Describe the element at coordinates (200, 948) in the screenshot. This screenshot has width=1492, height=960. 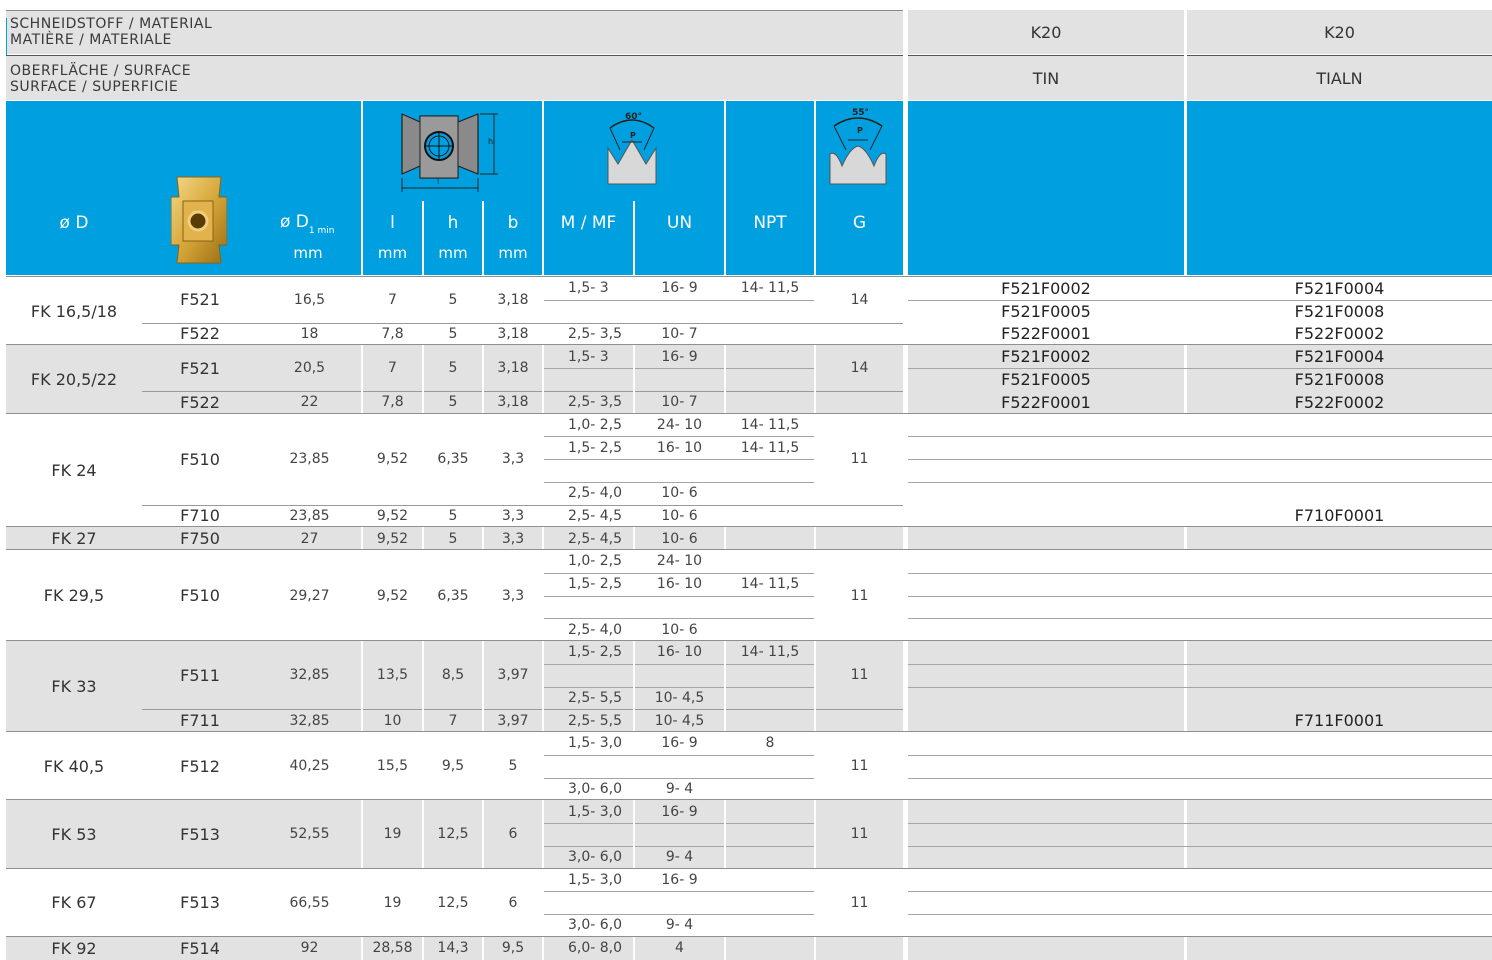
I see `insert-code: F514` at that location.